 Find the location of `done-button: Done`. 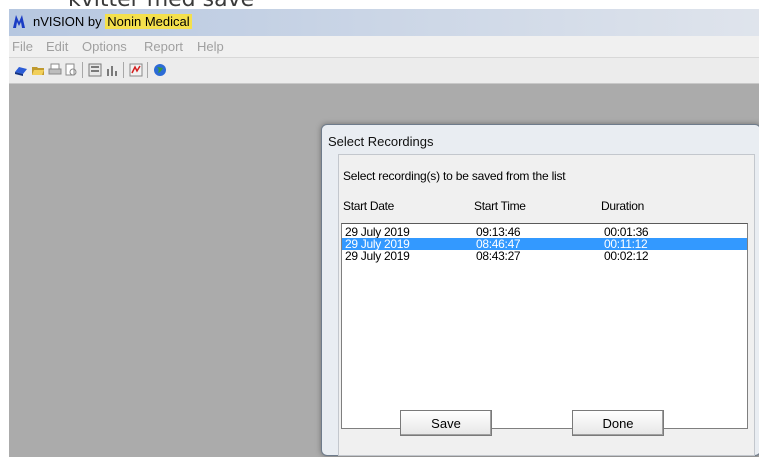

done-button: Done is located at coordinates (618, 423).